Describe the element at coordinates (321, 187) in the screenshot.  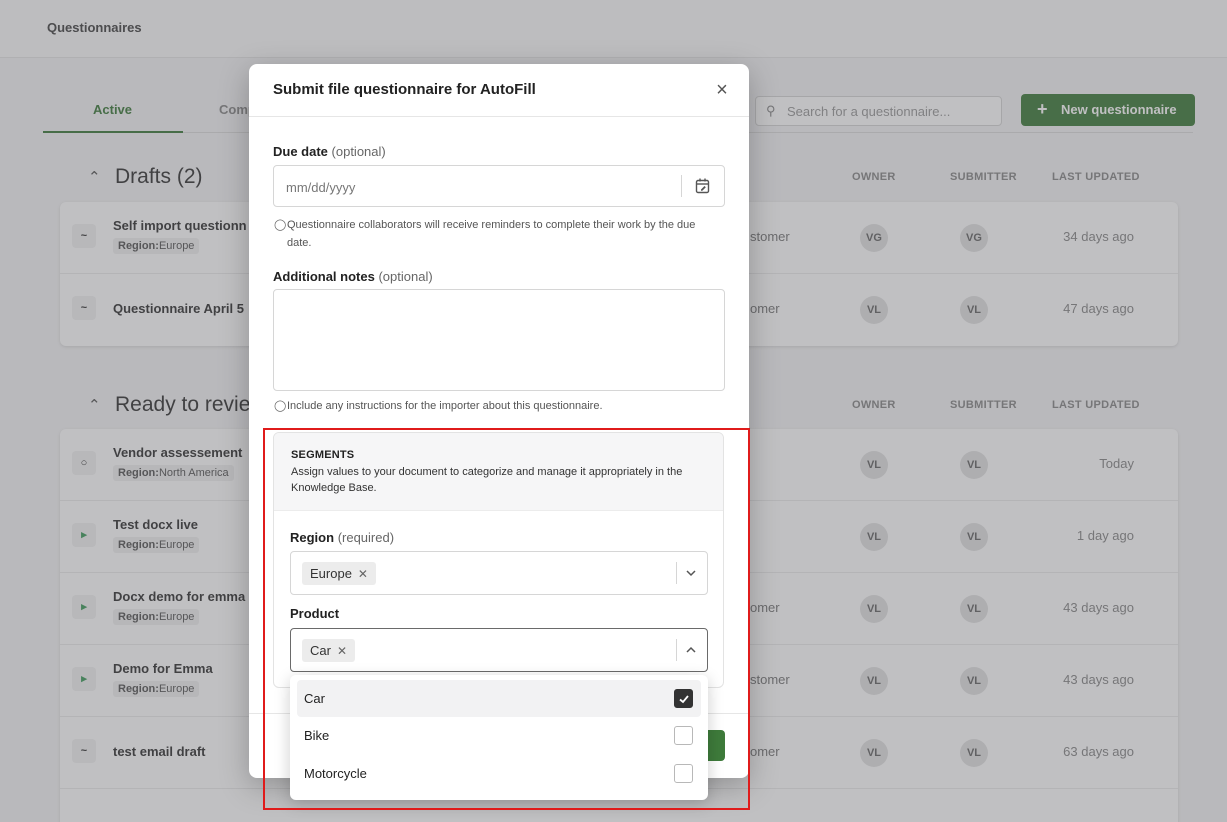
I see `due-date-placeholder: mm/dd/yyyy` at that location.